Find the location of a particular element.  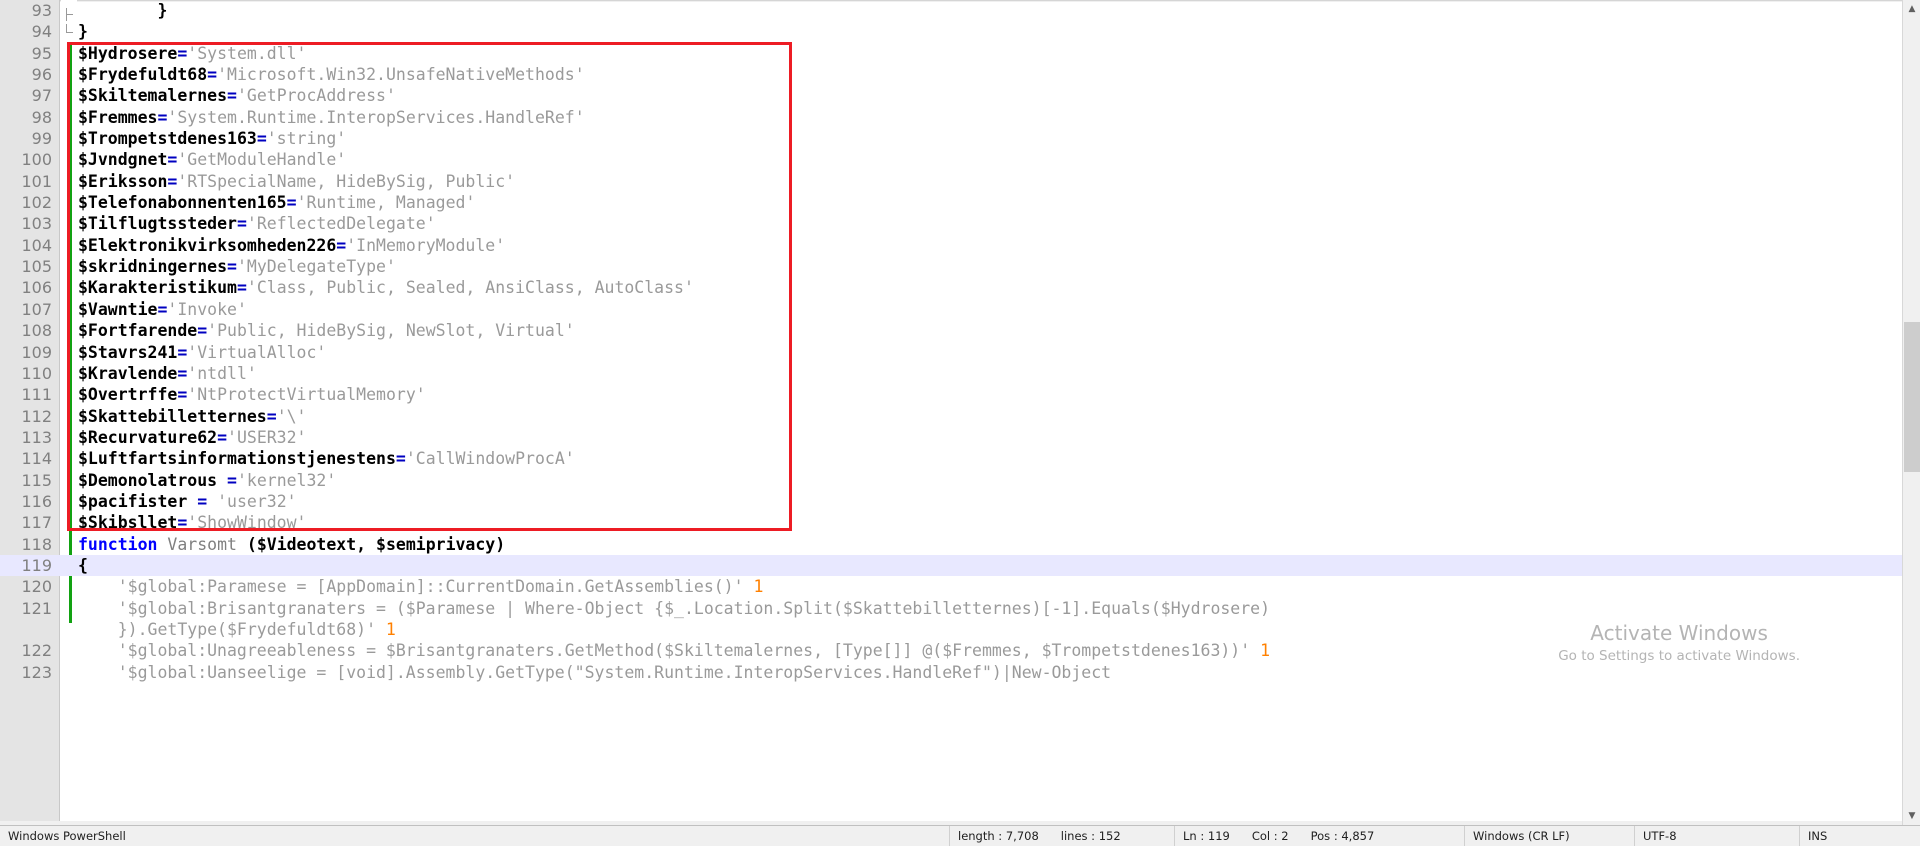

code-line: 110 $Kravlende='ntdll' is located at coordinates (960, 373).